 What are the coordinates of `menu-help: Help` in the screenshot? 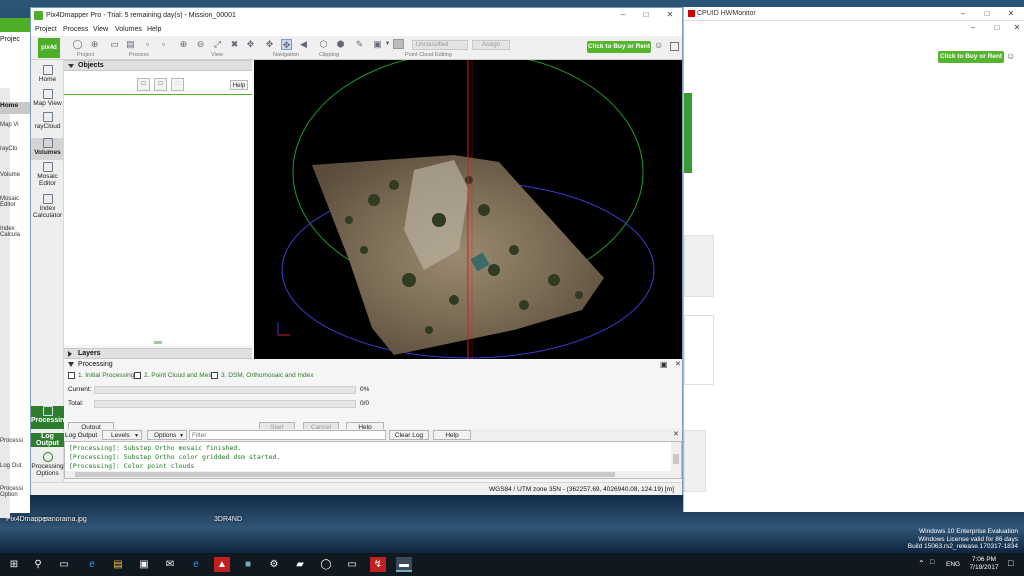 It's located at (154, 29).